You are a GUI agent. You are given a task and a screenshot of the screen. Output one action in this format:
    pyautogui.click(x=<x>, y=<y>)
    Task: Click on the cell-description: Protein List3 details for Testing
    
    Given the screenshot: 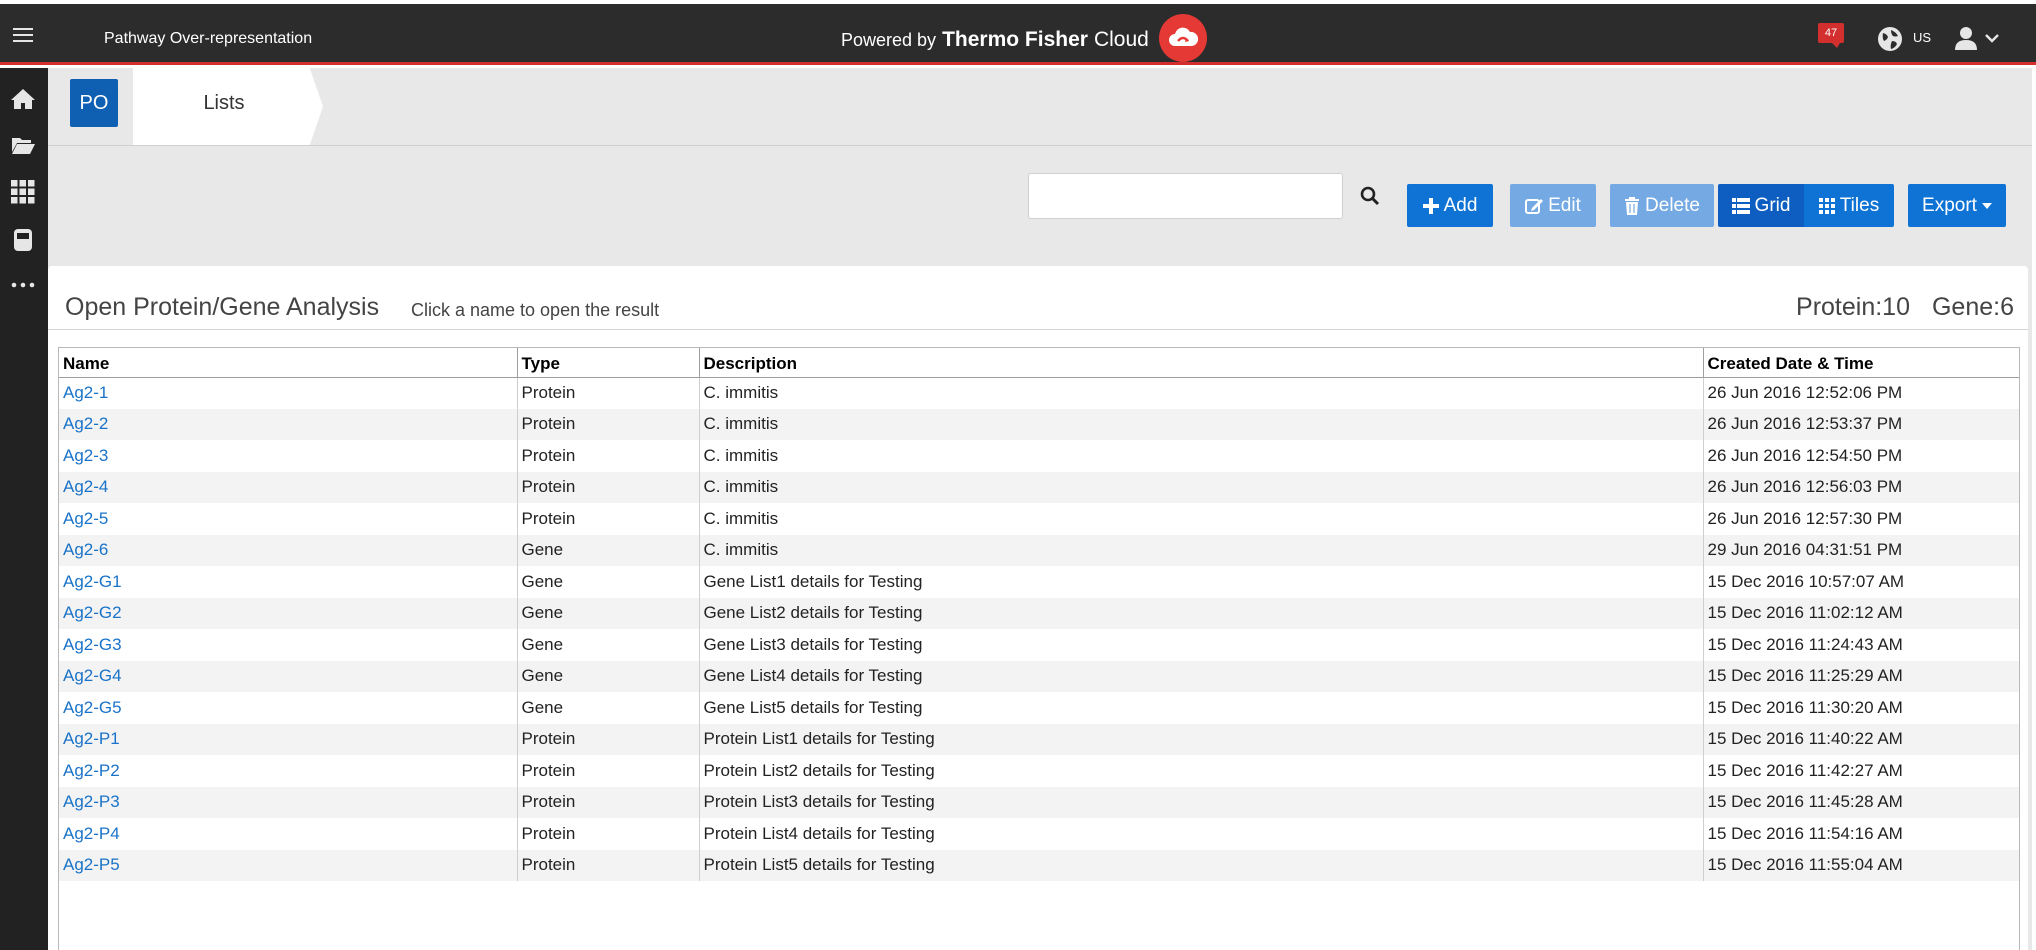 What is the action you would take?
    pyautogui.click(x=1201, y=802)
    